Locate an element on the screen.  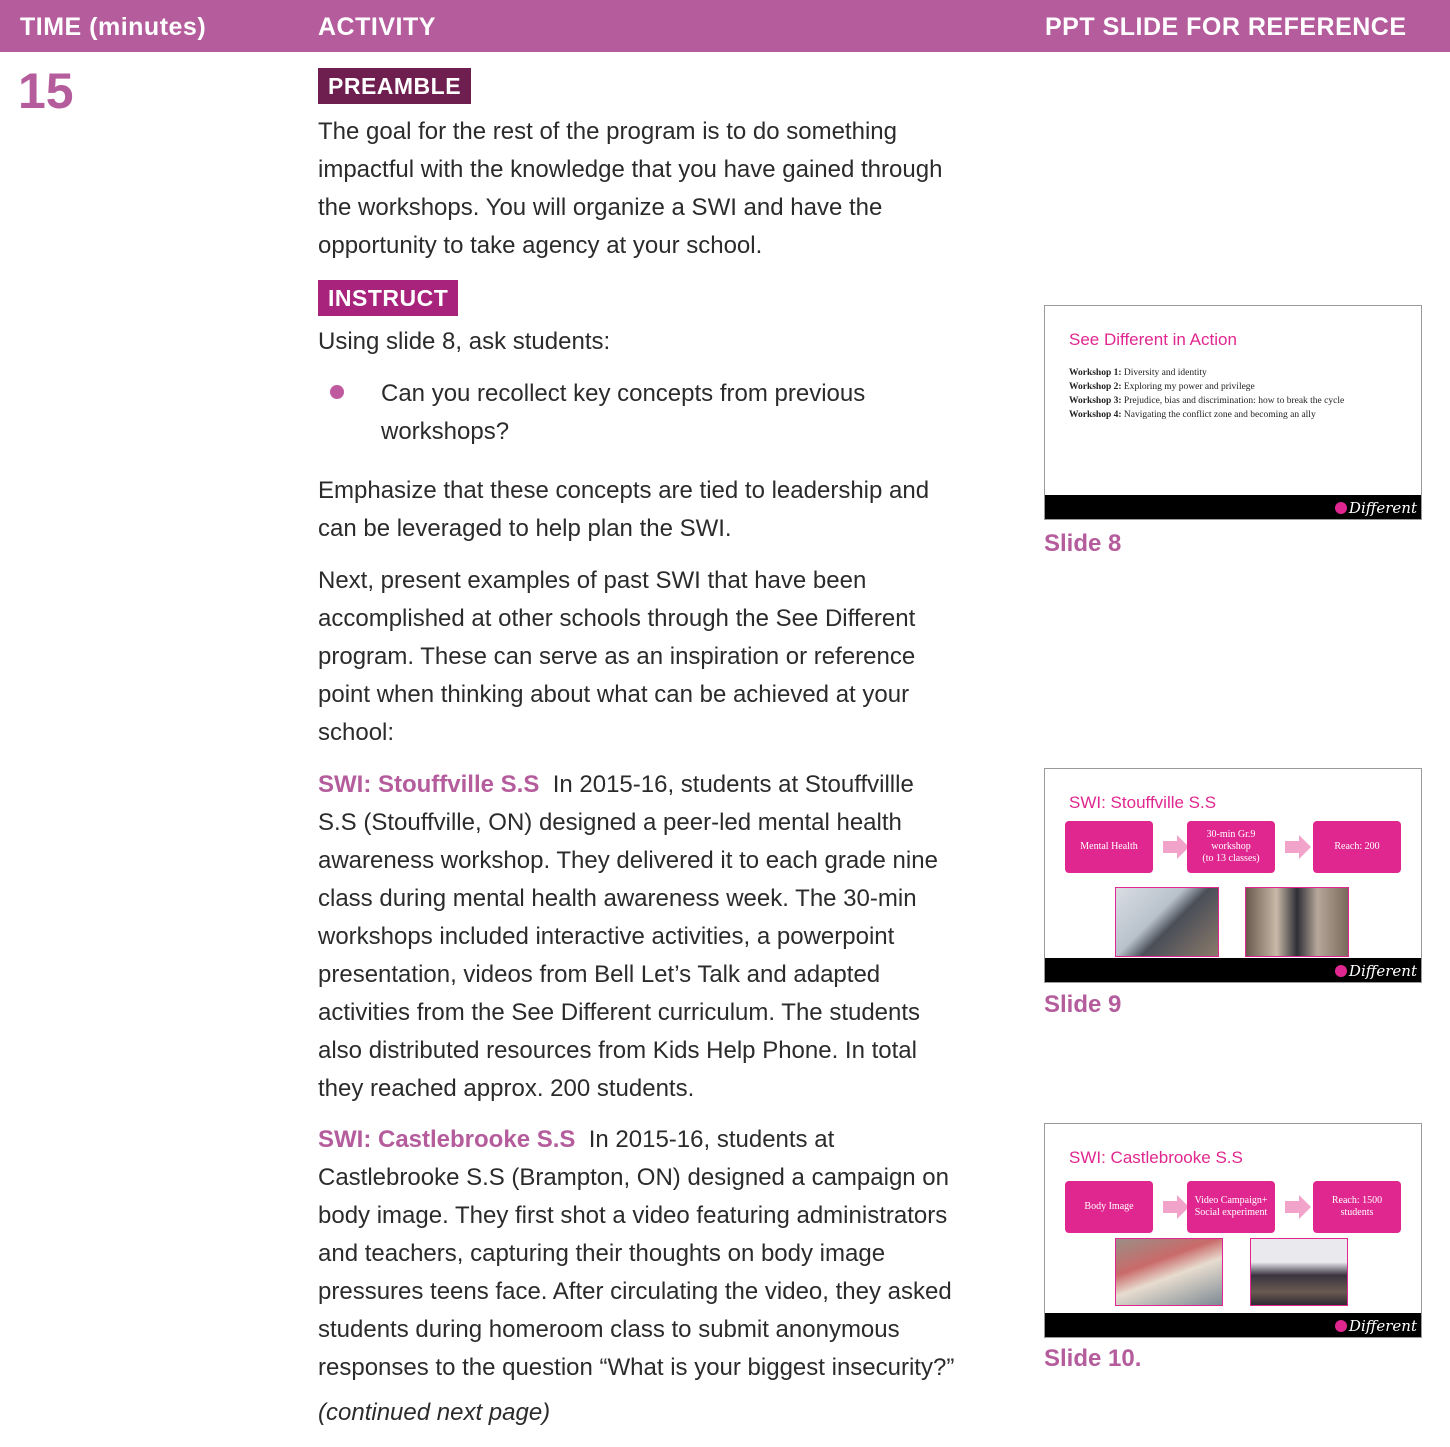
swi-stouffville-title: SWI: Stouffville S.S is located at coordinates (429, 784).